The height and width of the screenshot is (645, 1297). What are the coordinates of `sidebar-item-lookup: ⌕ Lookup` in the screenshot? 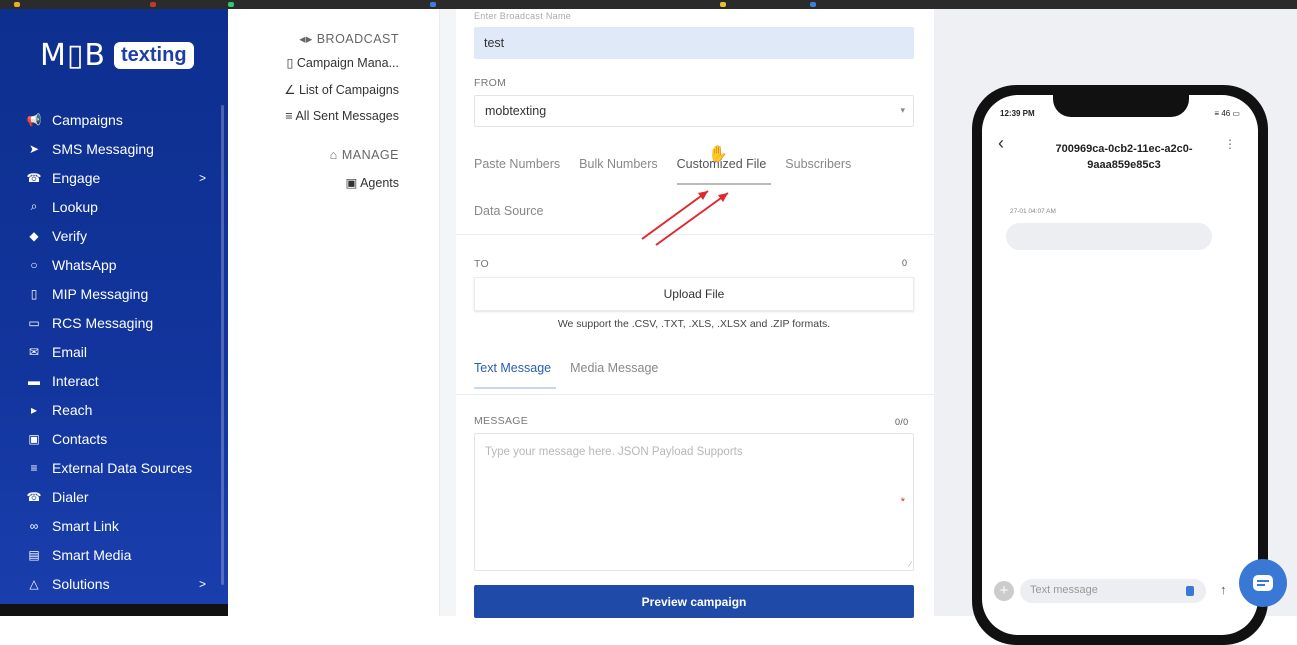 It's located at (114, 206).